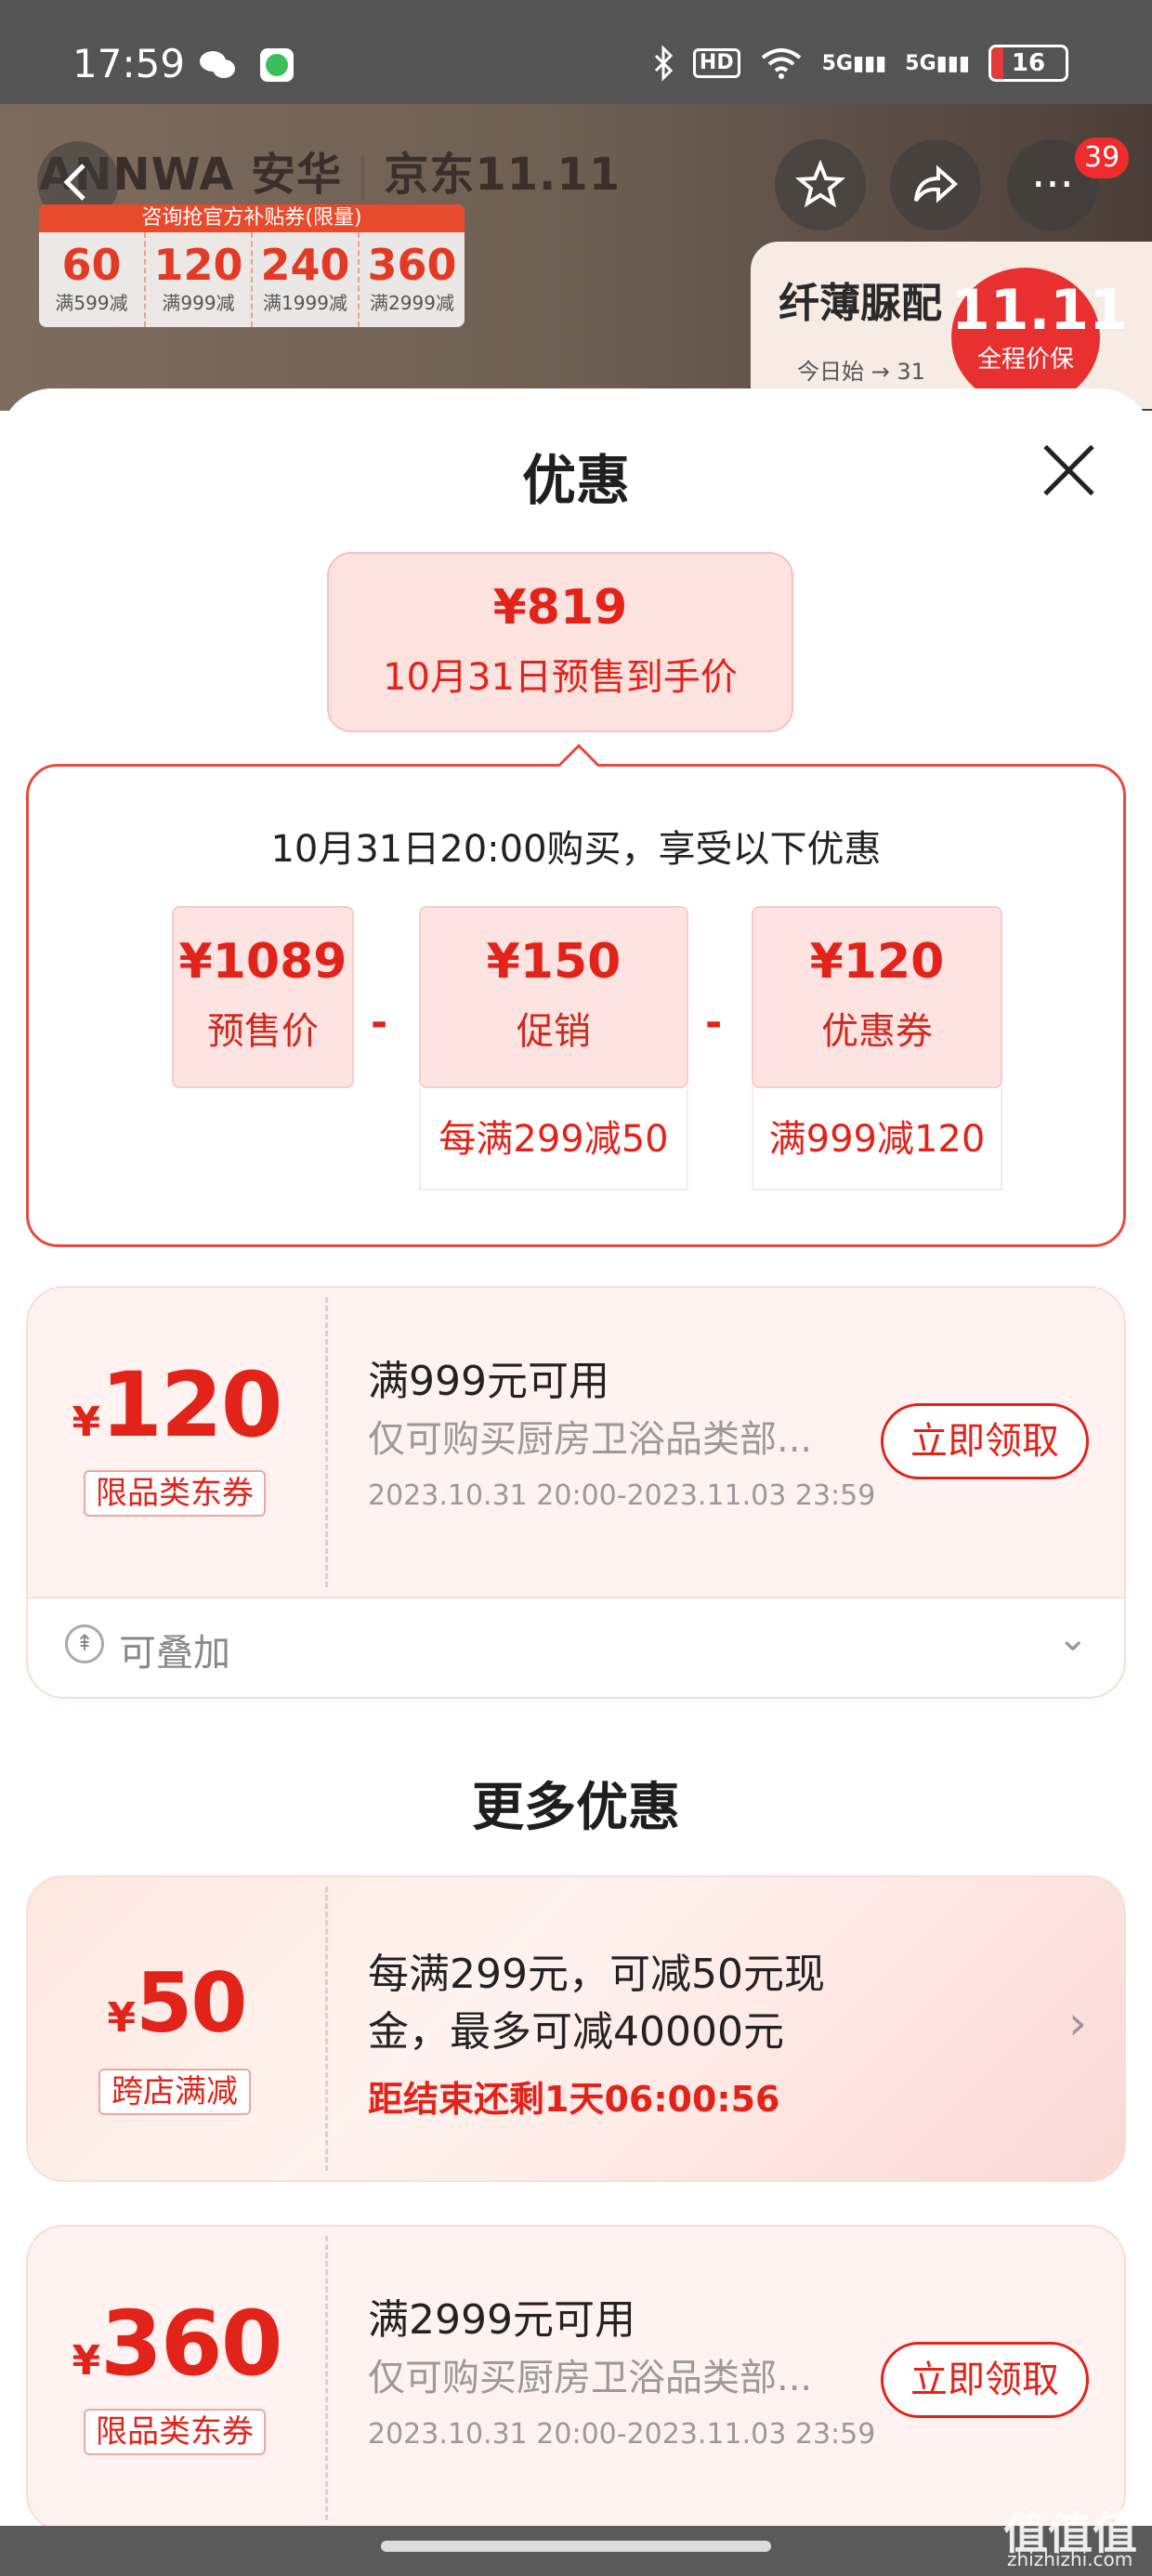  I want to click on signal1-icon: 5G▮▮▮, so click(854, 63).